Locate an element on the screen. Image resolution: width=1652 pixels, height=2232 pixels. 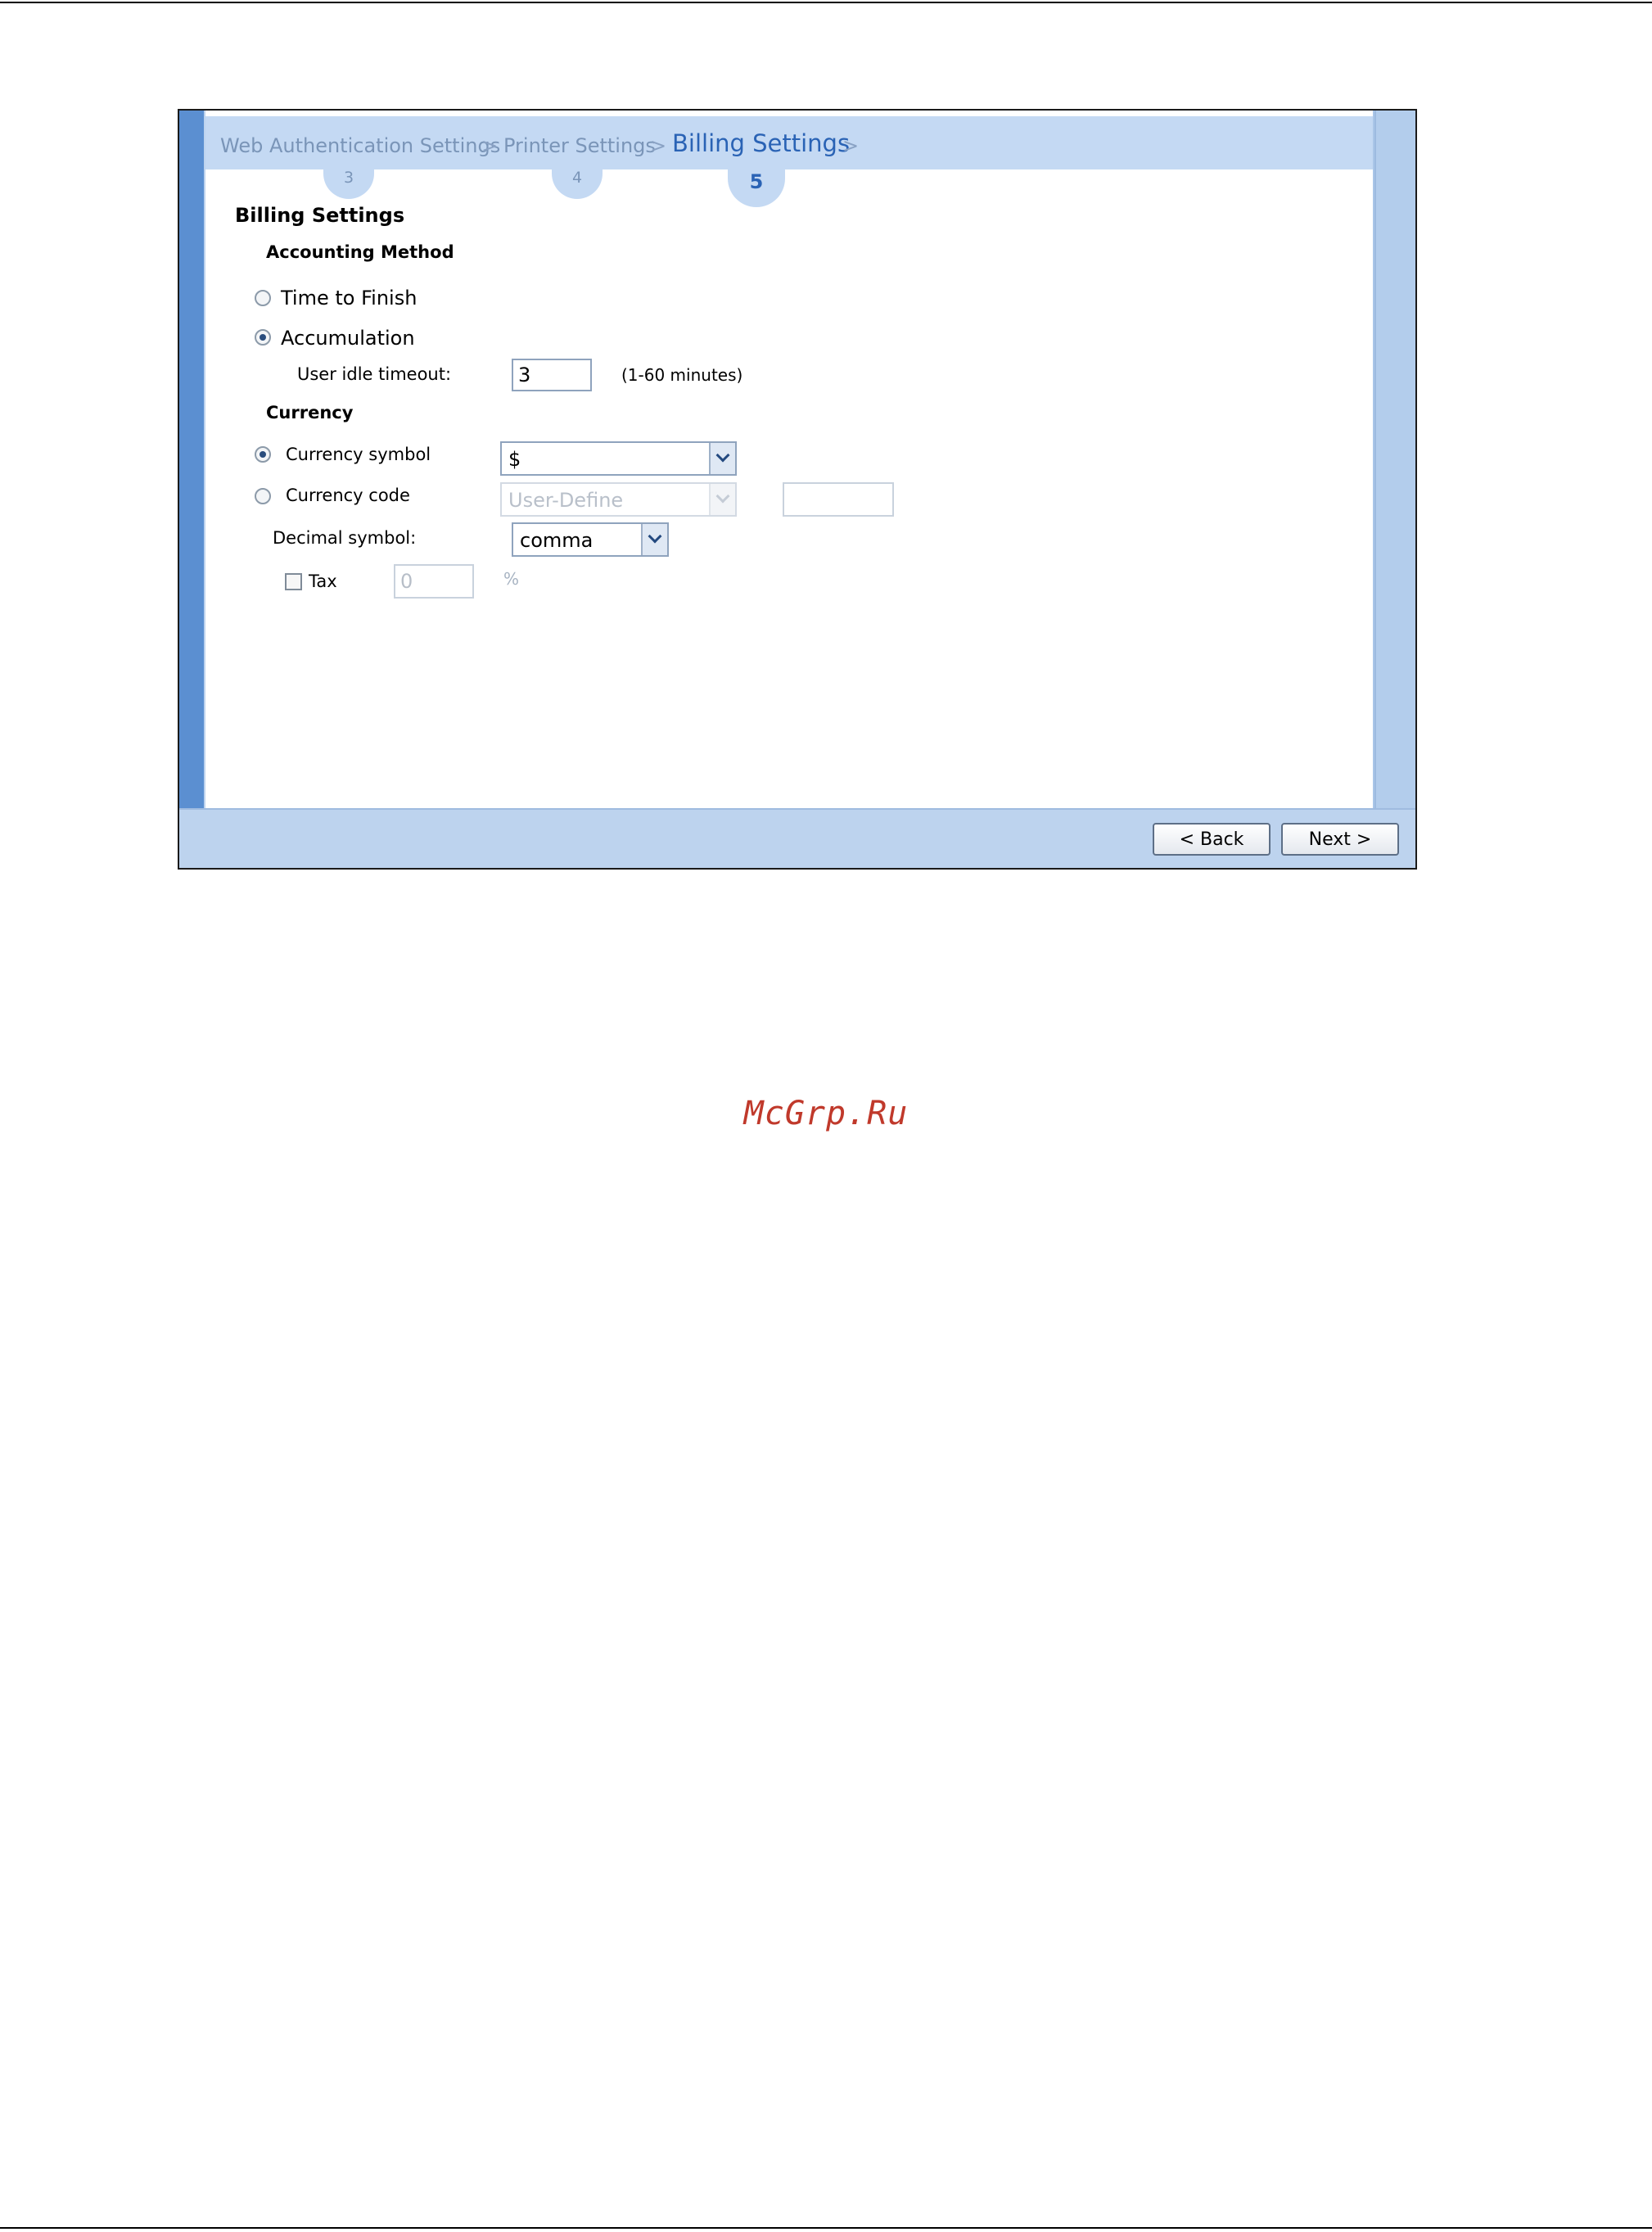
currency-symbol-label: Currency symbol is located at coordinates (358, 455).